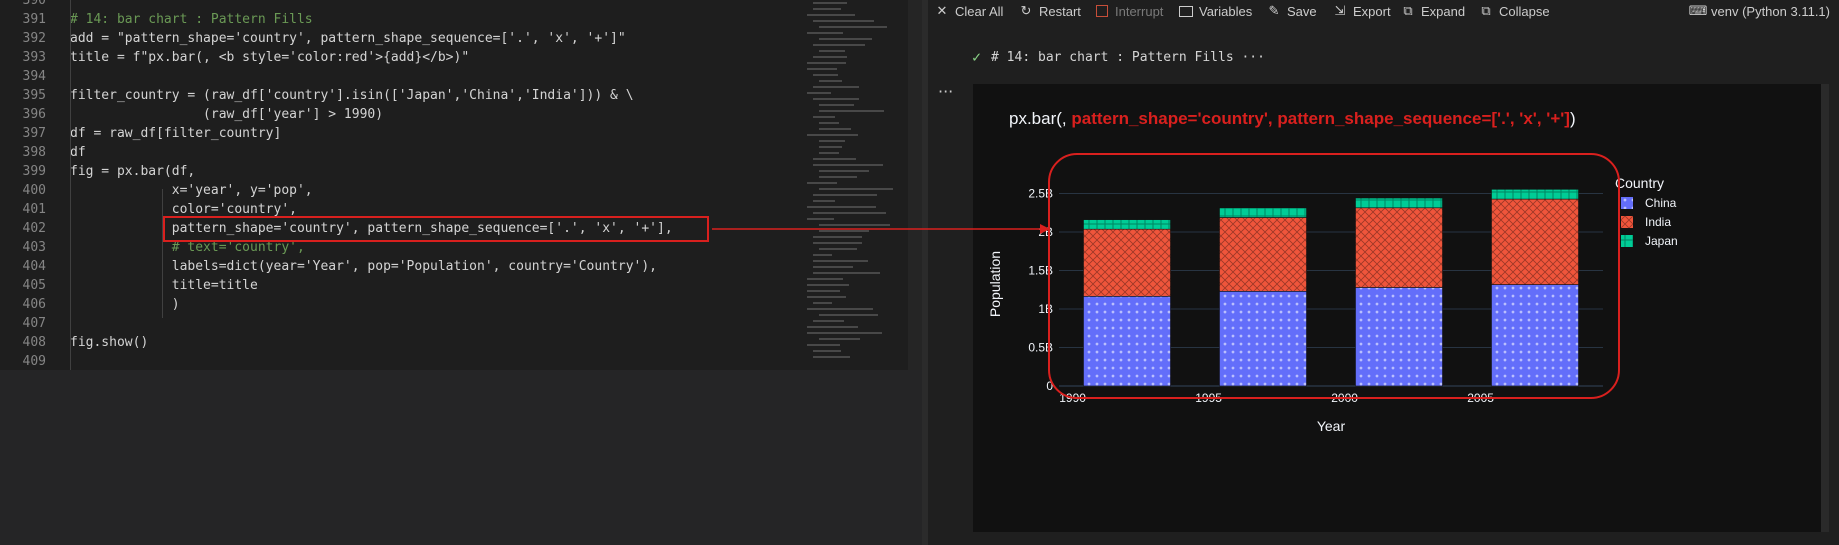 The height and width of the screenshot is (545, 1839). Describe the element at coordinates (1102, 11) in the screenshot. I see `stop-icon` at that location.